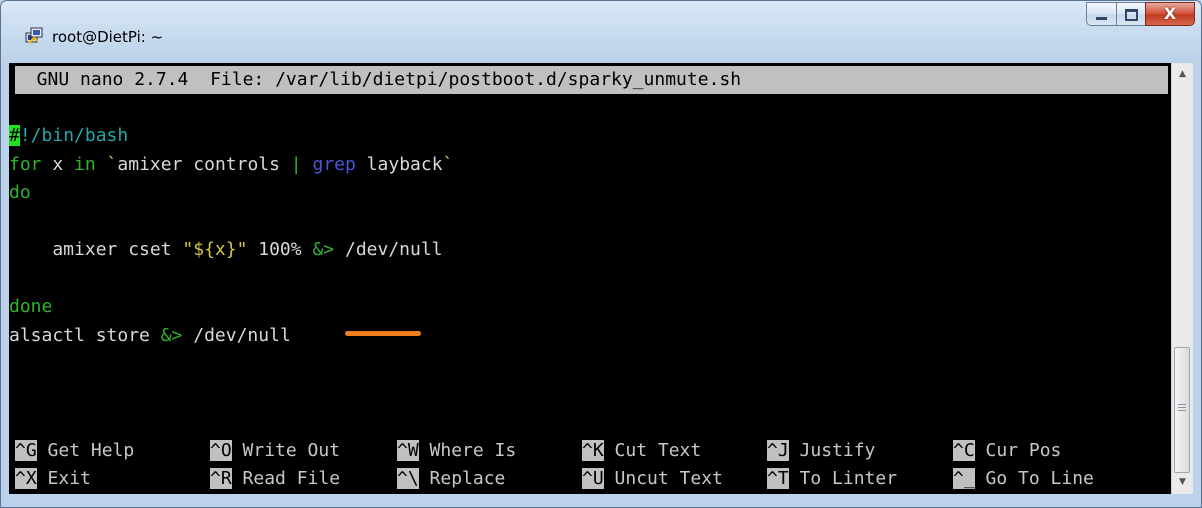  I want to click on shortcut-justify: ^J Justify, so click(821, 451).